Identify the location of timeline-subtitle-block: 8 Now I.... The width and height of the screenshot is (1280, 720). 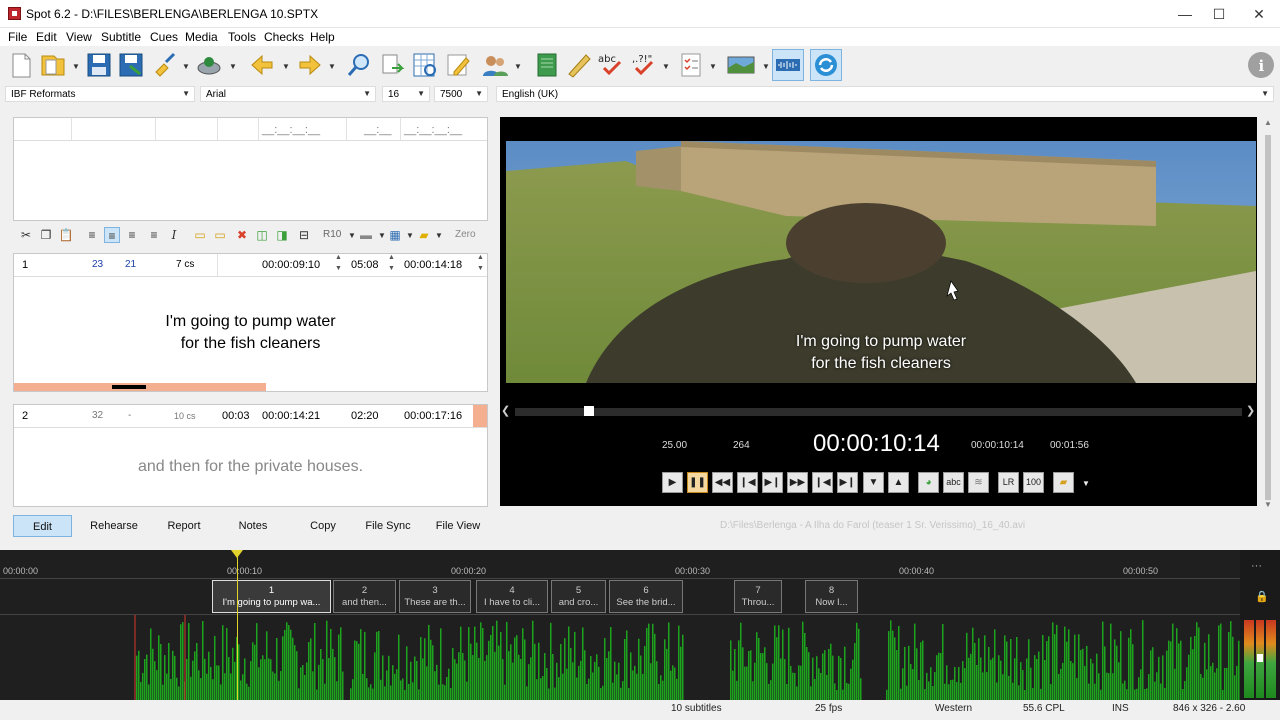
(831, 596).